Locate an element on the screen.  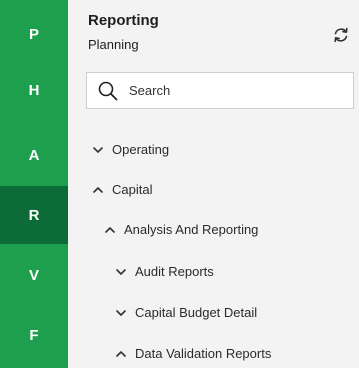
tree-item-capital-budget-detail: Capital Budget Detail is located at coordinates (186, 312).